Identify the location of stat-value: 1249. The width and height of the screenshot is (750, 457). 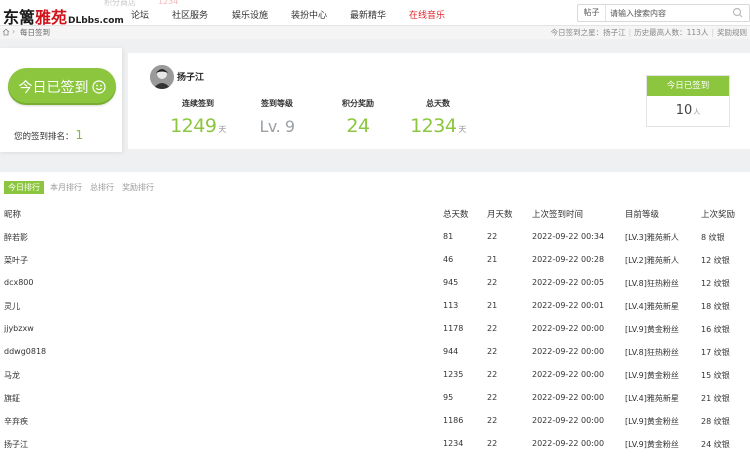
(193, 126).